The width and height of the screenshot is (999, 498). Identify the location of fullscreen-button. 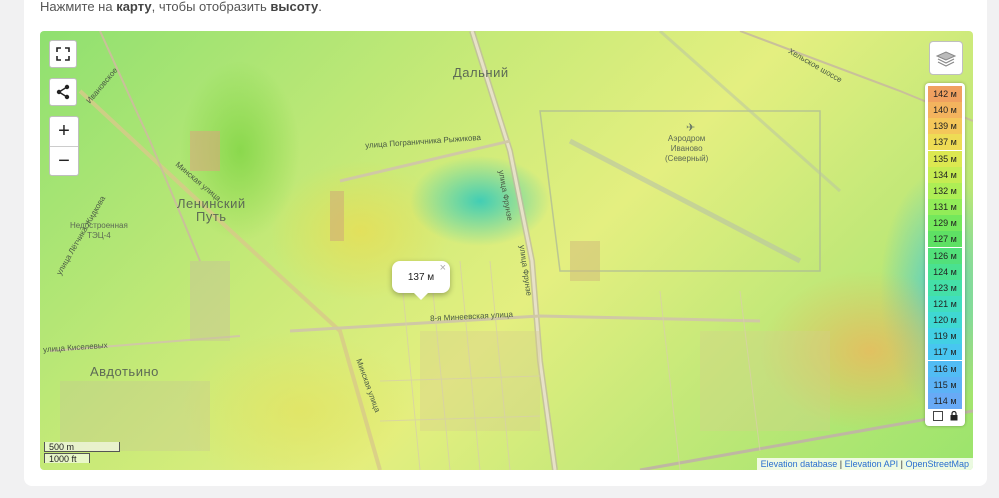
(63, 54).